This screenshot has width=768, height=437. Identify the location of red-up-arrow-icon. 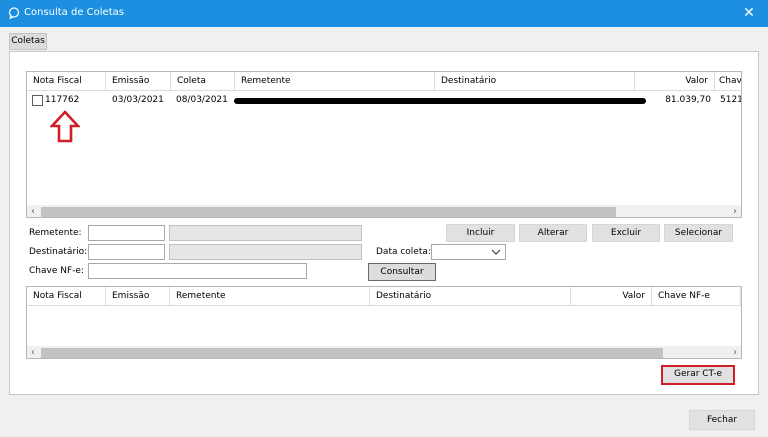
(65, 126).